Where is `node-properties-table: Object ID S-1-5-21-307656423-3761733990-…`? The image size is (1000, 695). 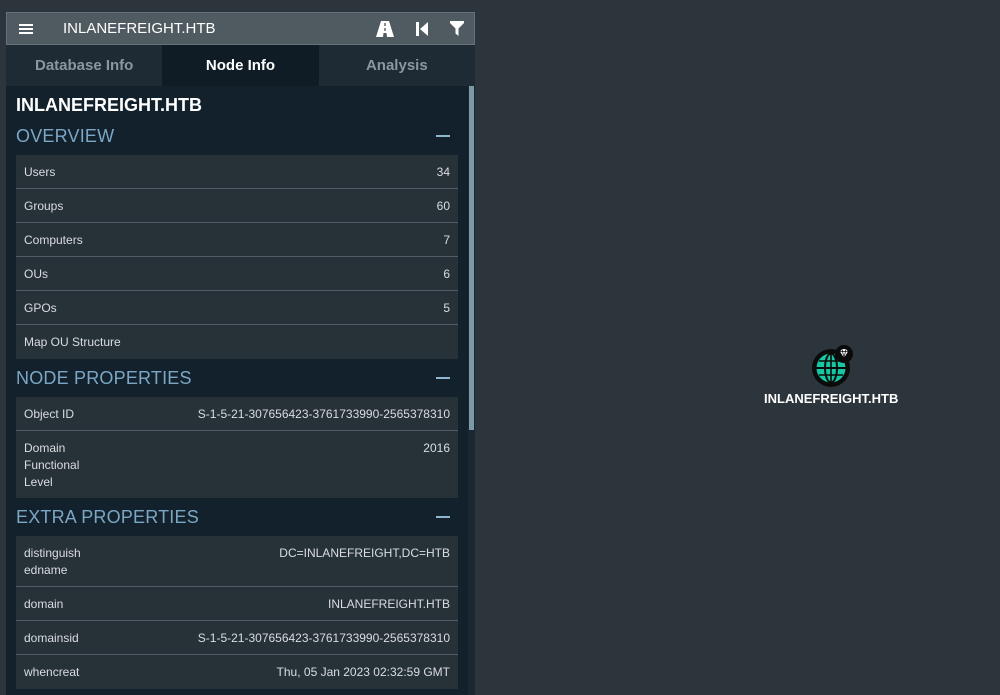 node-properties-table: Object ID S-1-5-21-307656423-3761733990-… is located at coordinates (237, 447).